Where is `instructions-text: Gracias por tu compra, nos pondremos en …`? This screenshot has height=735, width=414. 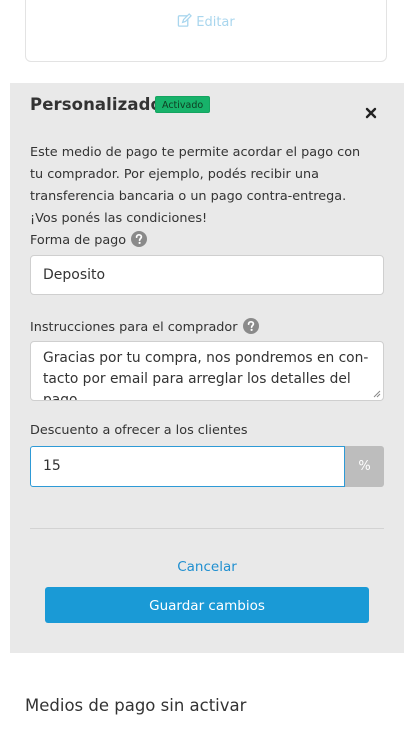
instructions-text: Gracias por tu compra, nos pondremos en … is located at coordinates (206, 375).